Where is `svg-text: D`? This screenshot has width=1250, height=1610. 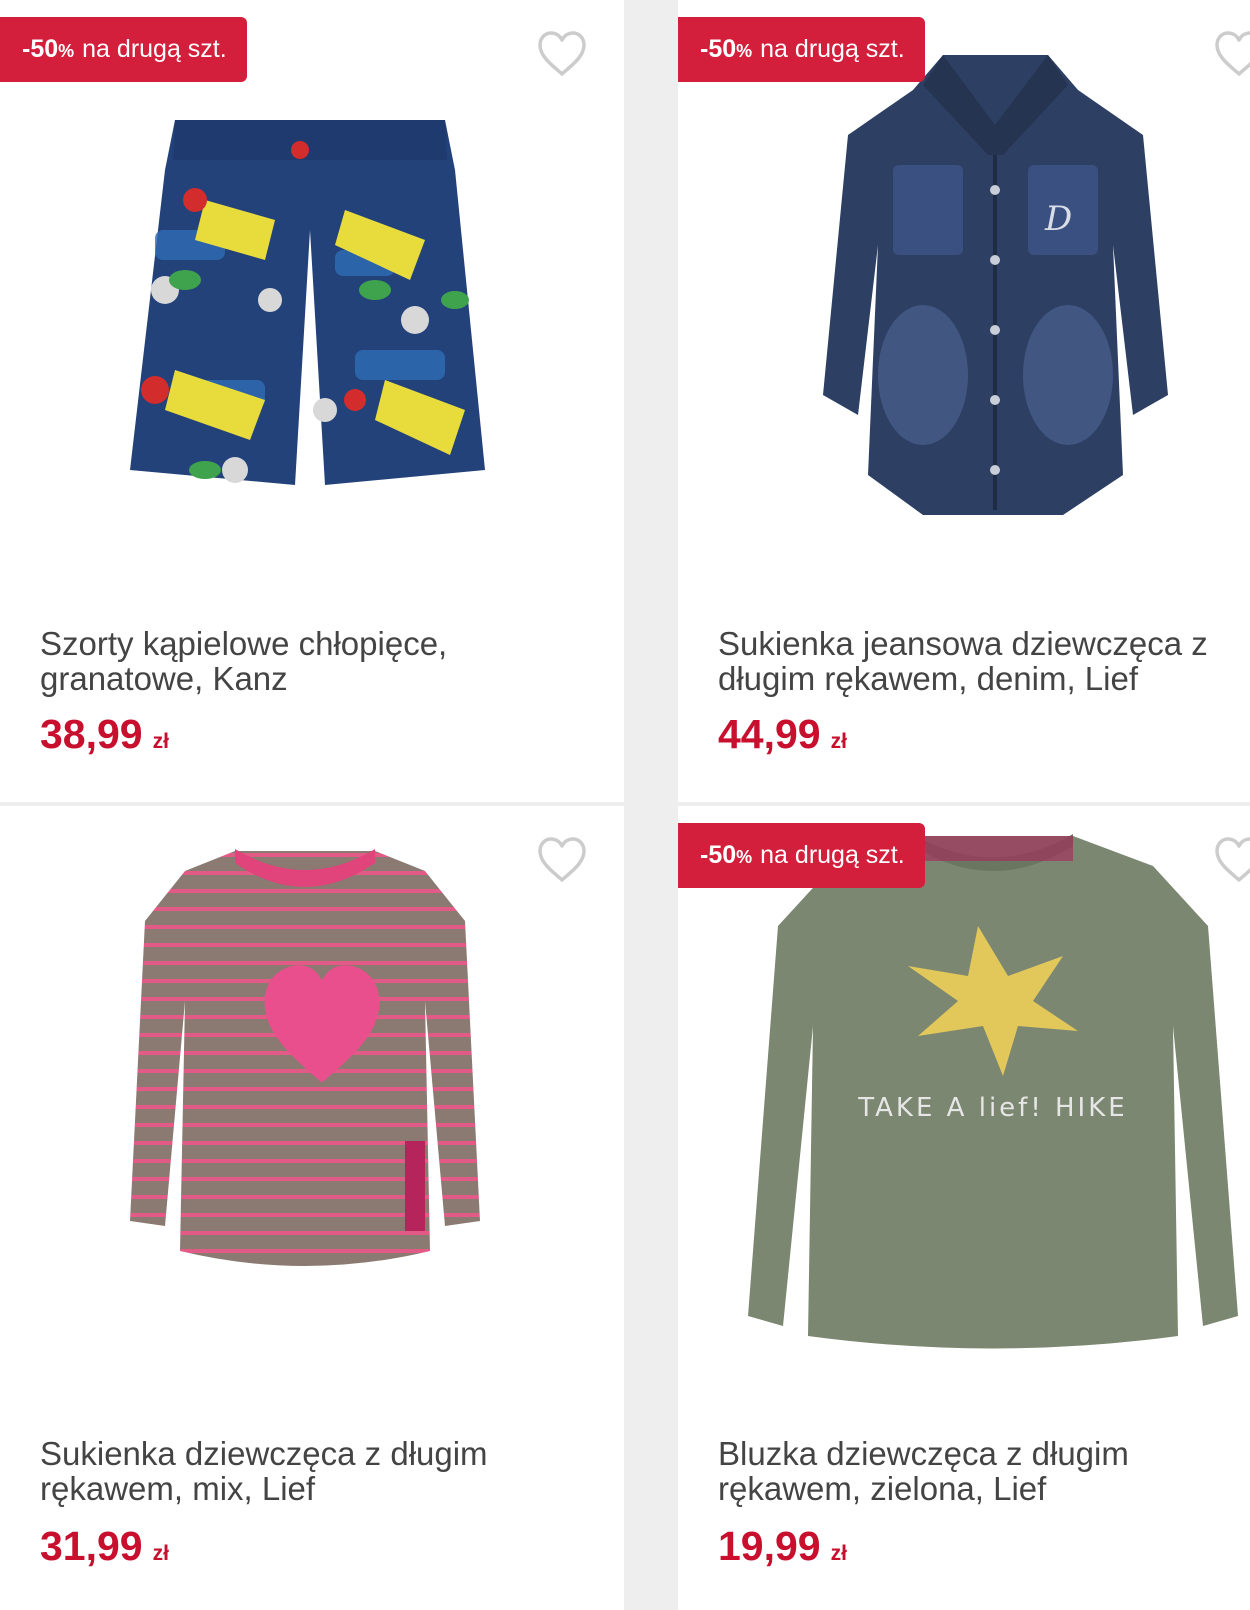 svg-text: D is located at coordinates (1058, 219).